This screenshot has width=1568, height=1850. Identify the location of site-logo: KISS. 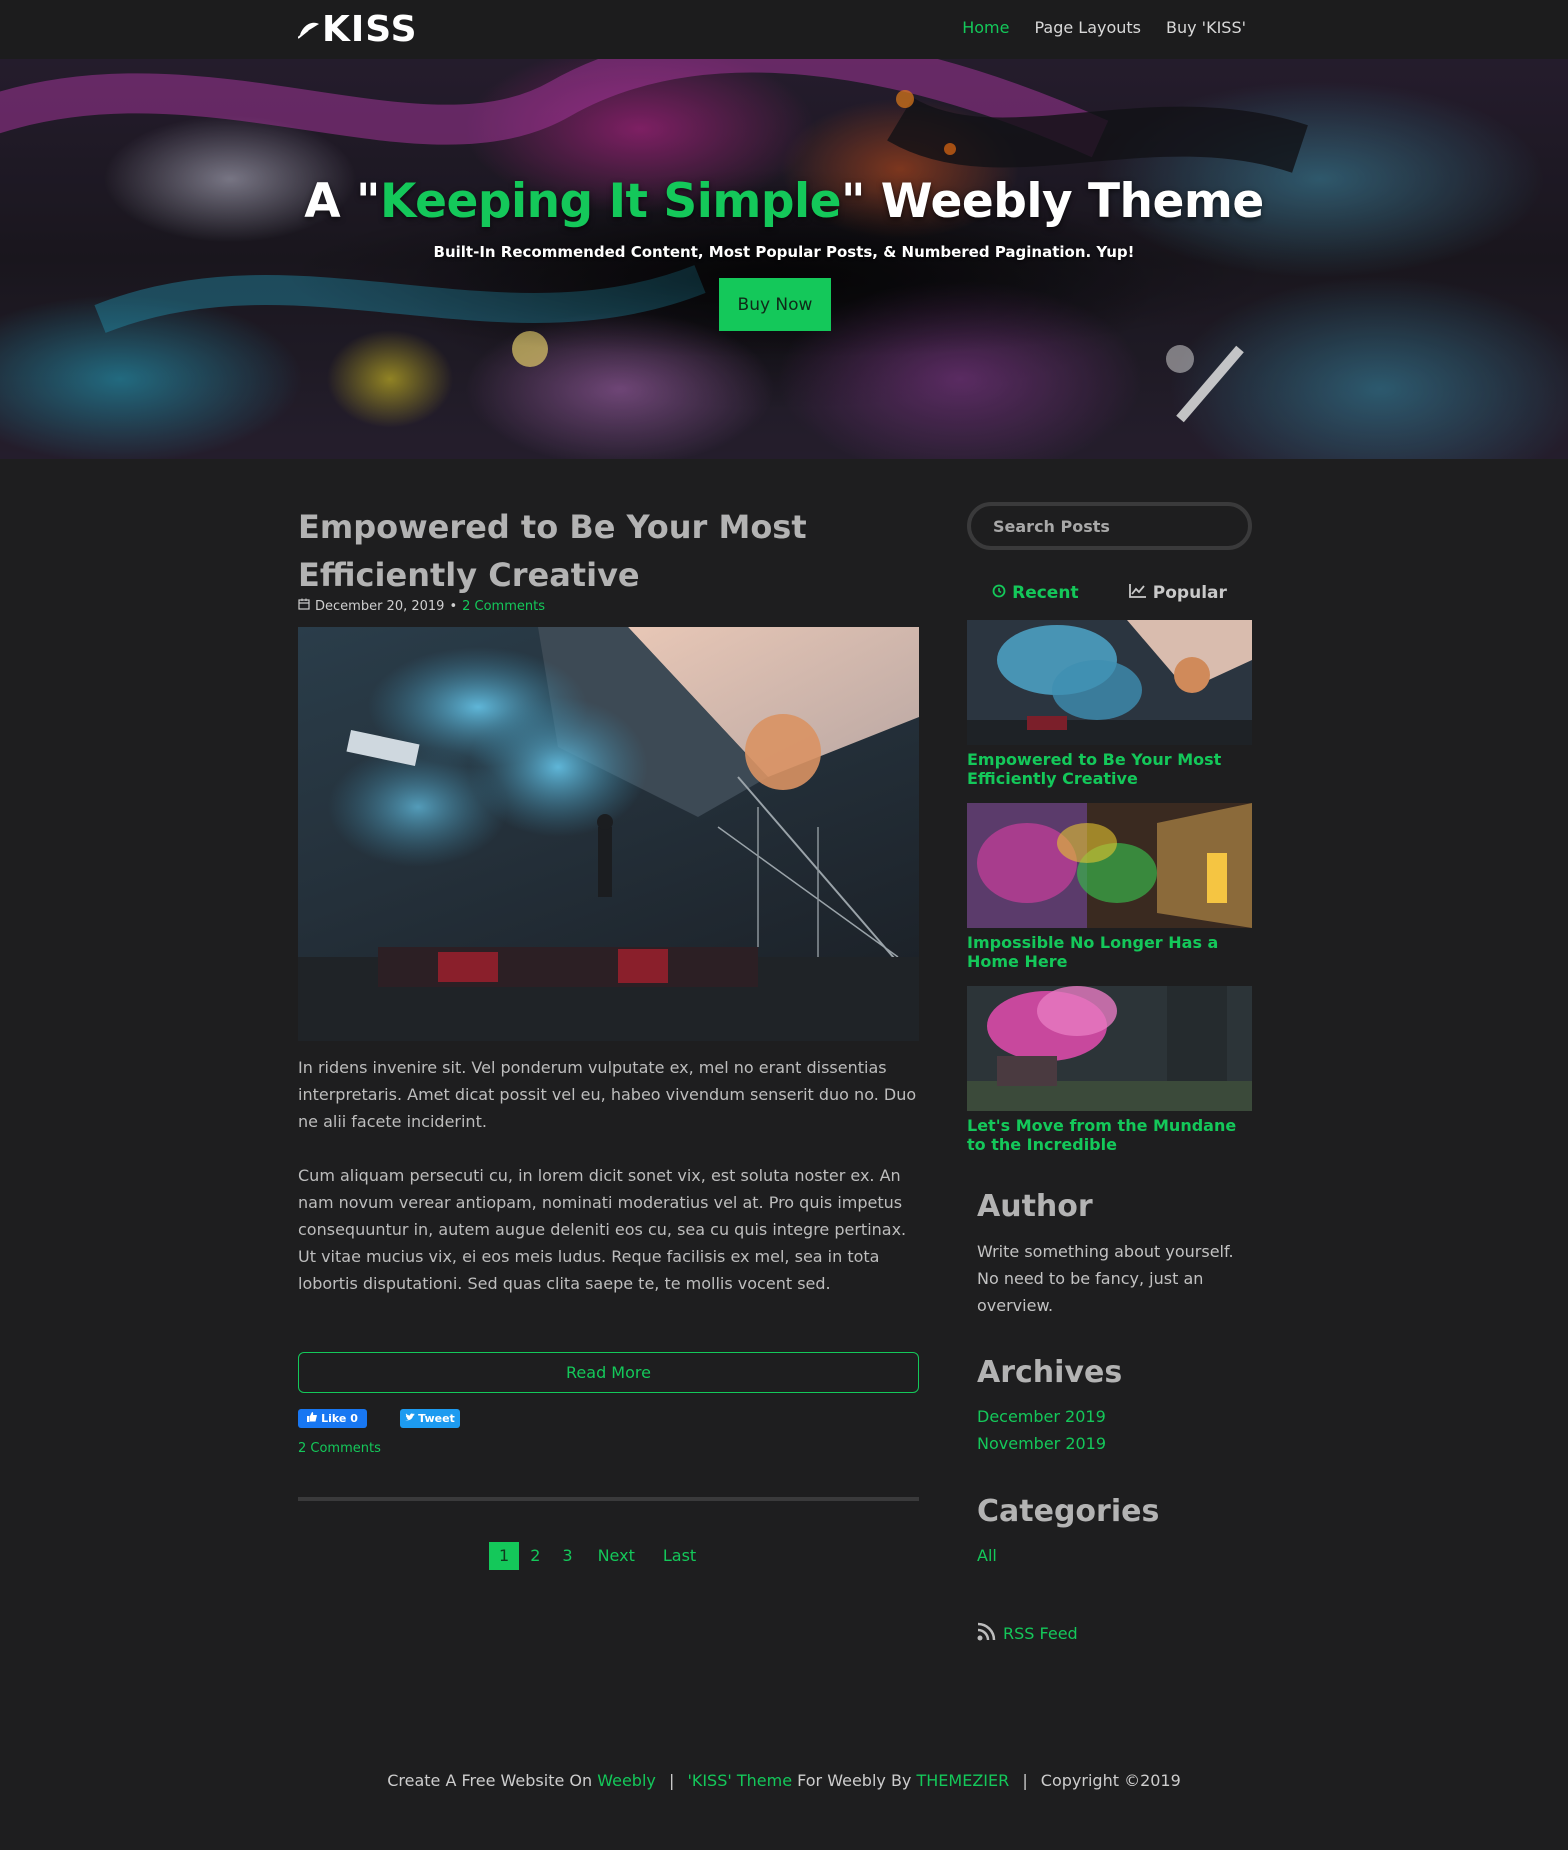
(358, 30).